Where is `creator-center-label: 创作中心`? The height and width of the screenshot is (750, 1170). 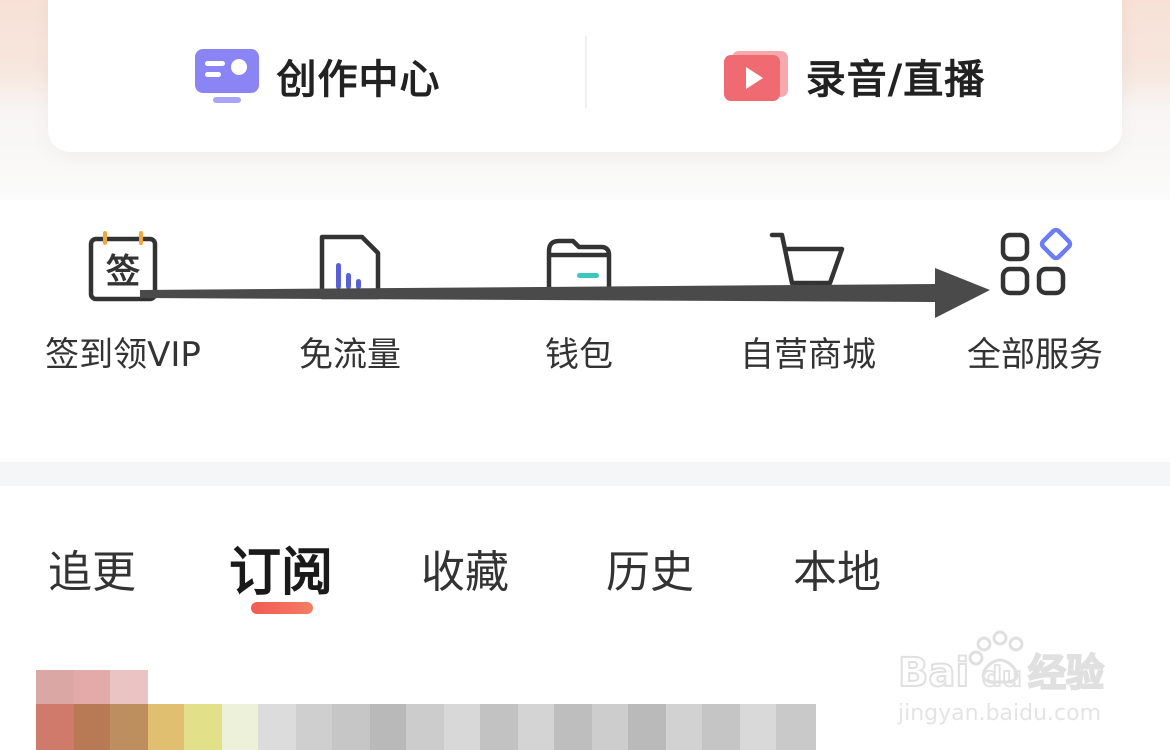 creator-center-label: 创作中心 is located at coordinates (358, 80).